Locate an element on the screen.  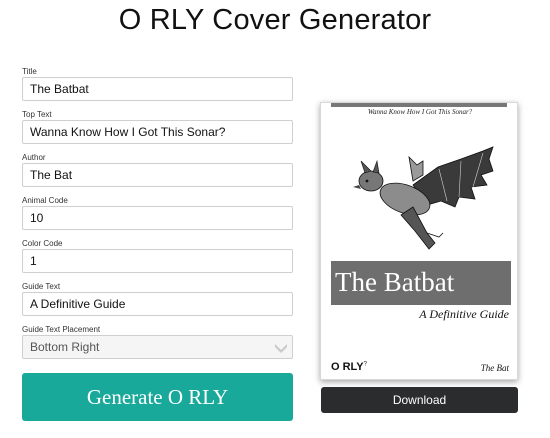
cover-publisher-logo: O RLY? is located at coordinates (349, 367).